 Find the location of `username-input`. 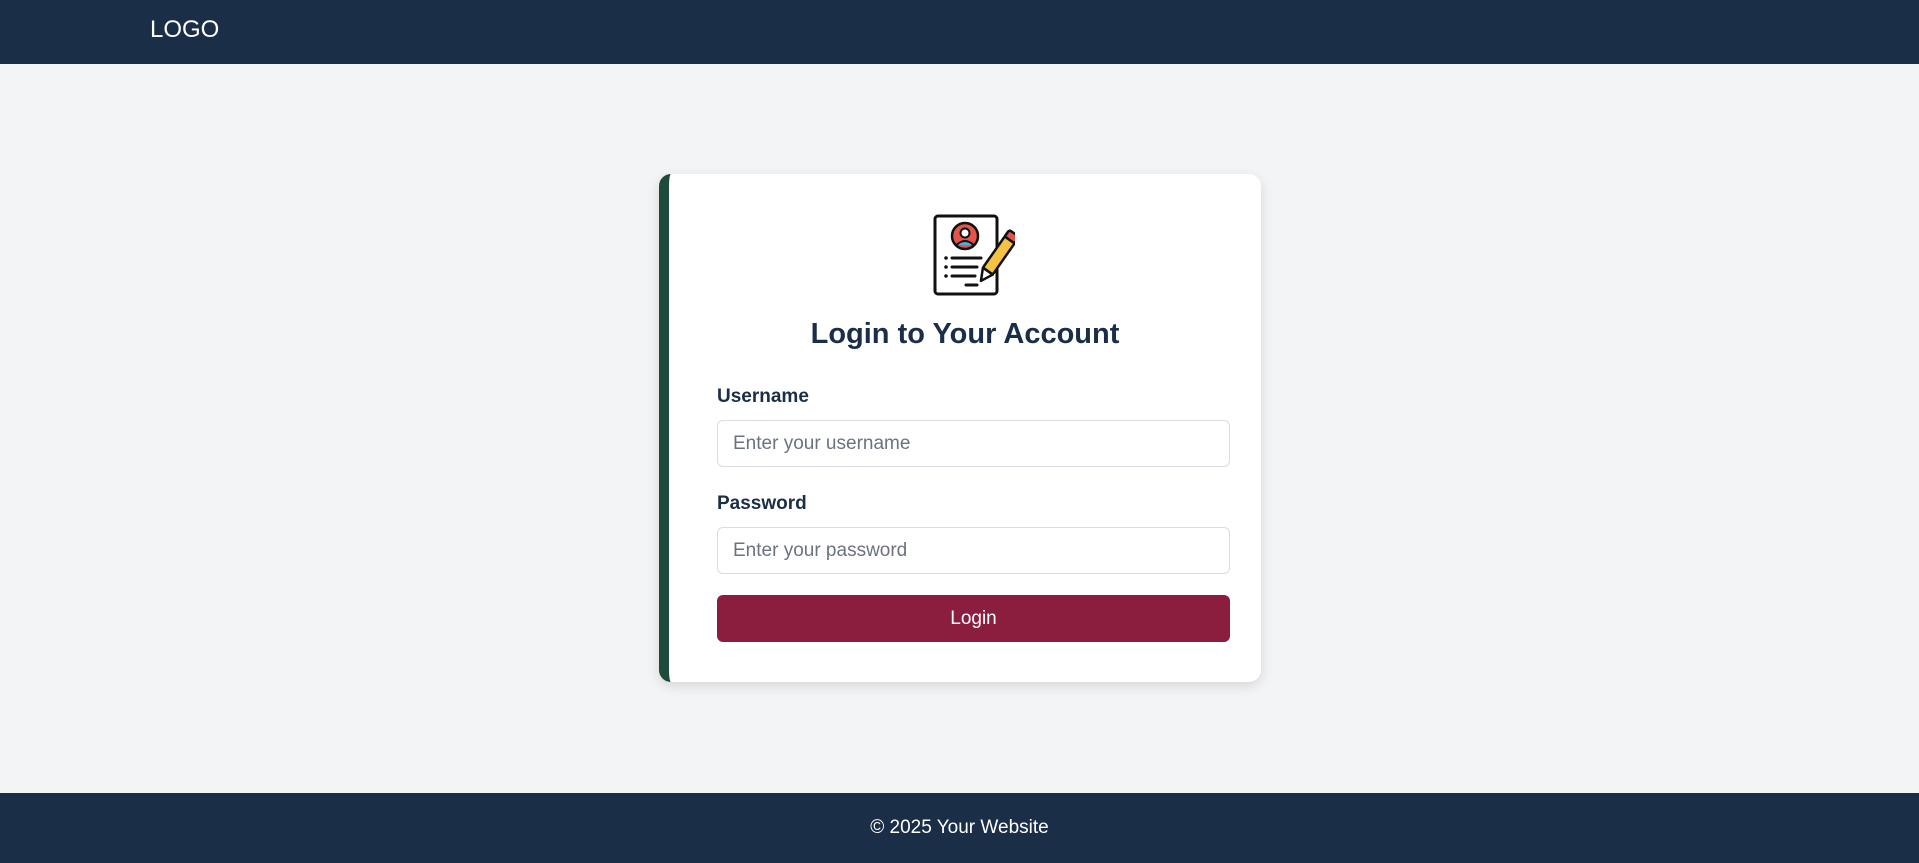

username-input is located at coordinates (973, 443).